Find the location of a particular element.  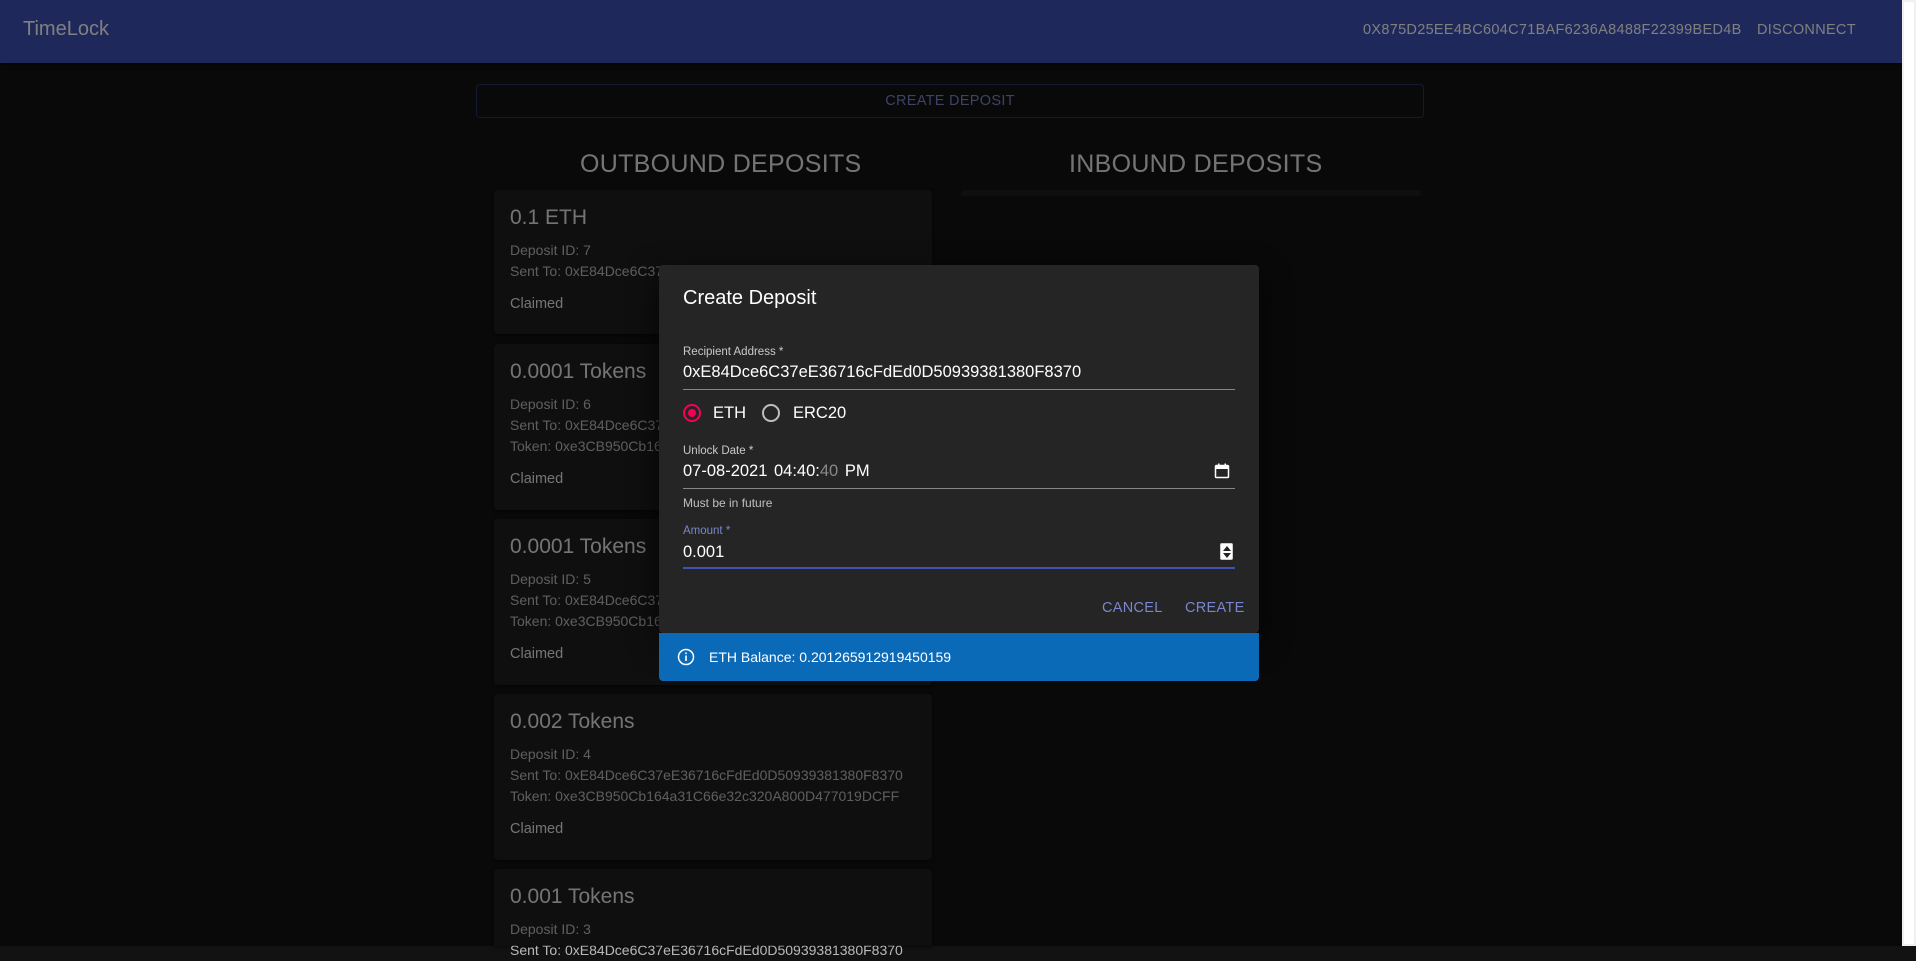

unlock-time-value: 04:40: is located at coordinates (797, 471).